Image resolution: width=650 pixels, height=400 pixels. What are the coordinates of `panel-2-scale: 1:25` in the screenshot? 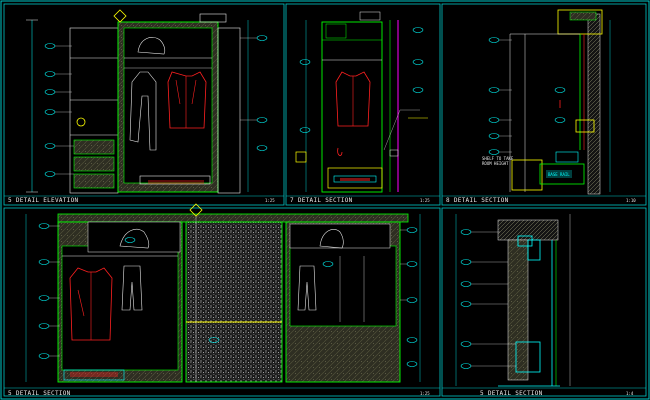 It's located at (425, 200).